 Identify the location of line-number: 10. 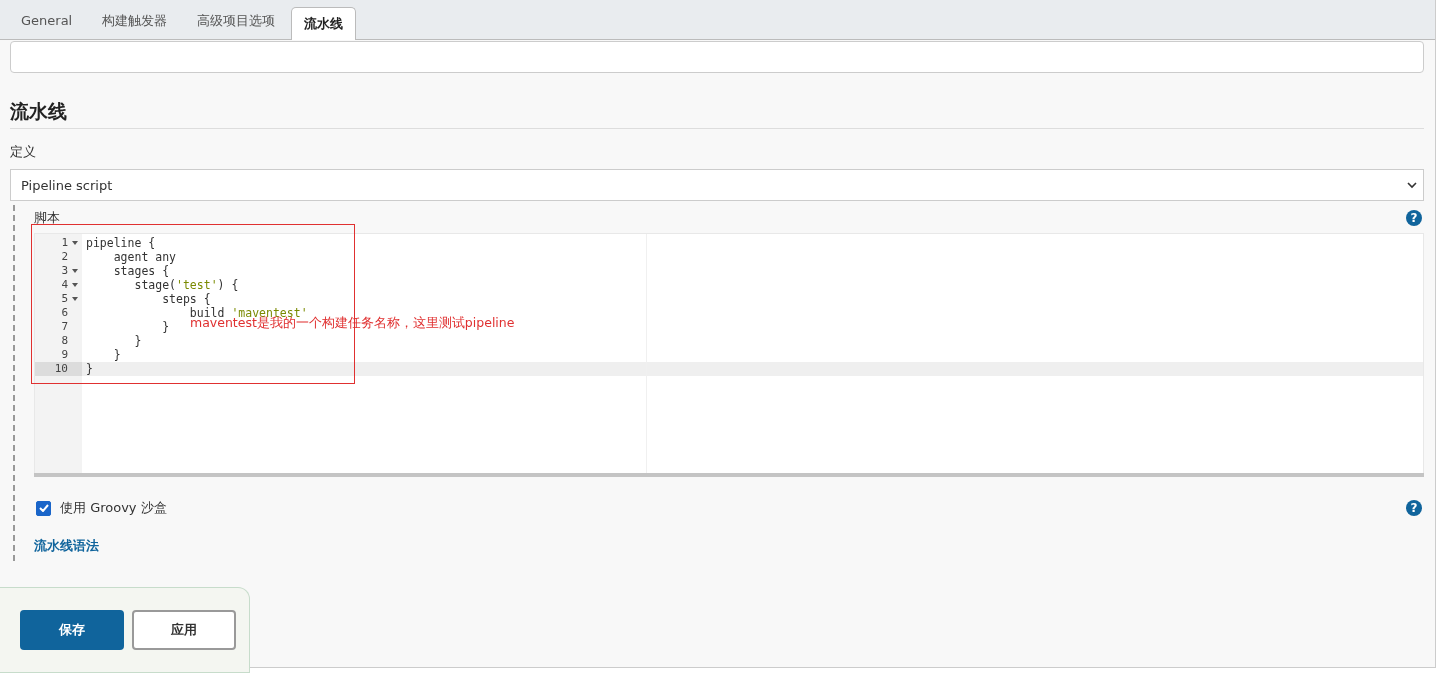
(61, 369).